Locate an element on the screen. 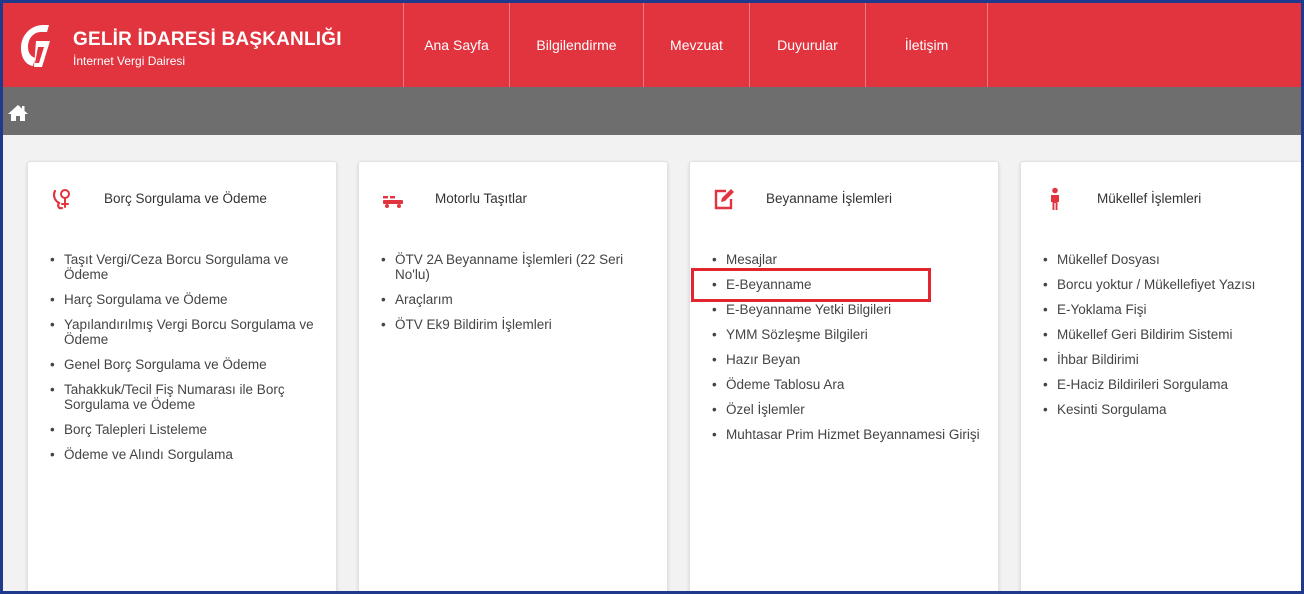  list-item: E-Haciz Bildirileri Sorgulama is located at coordinates (1172, 384).